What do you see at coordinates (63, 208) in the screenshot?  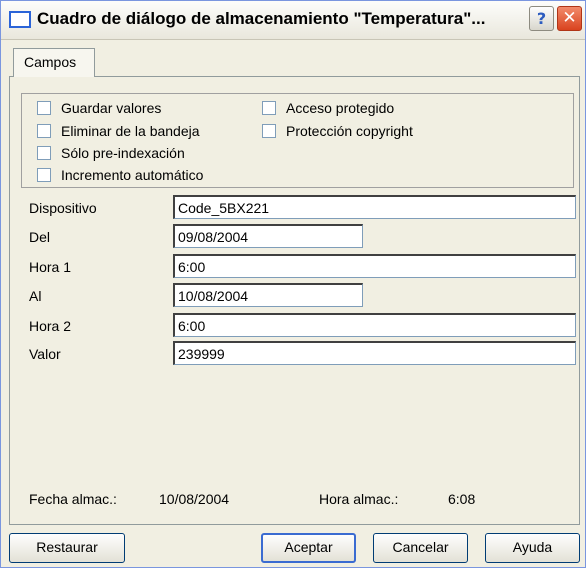 I see `dispositivo-label: Dispositivo` at bounding box center [63, 208].